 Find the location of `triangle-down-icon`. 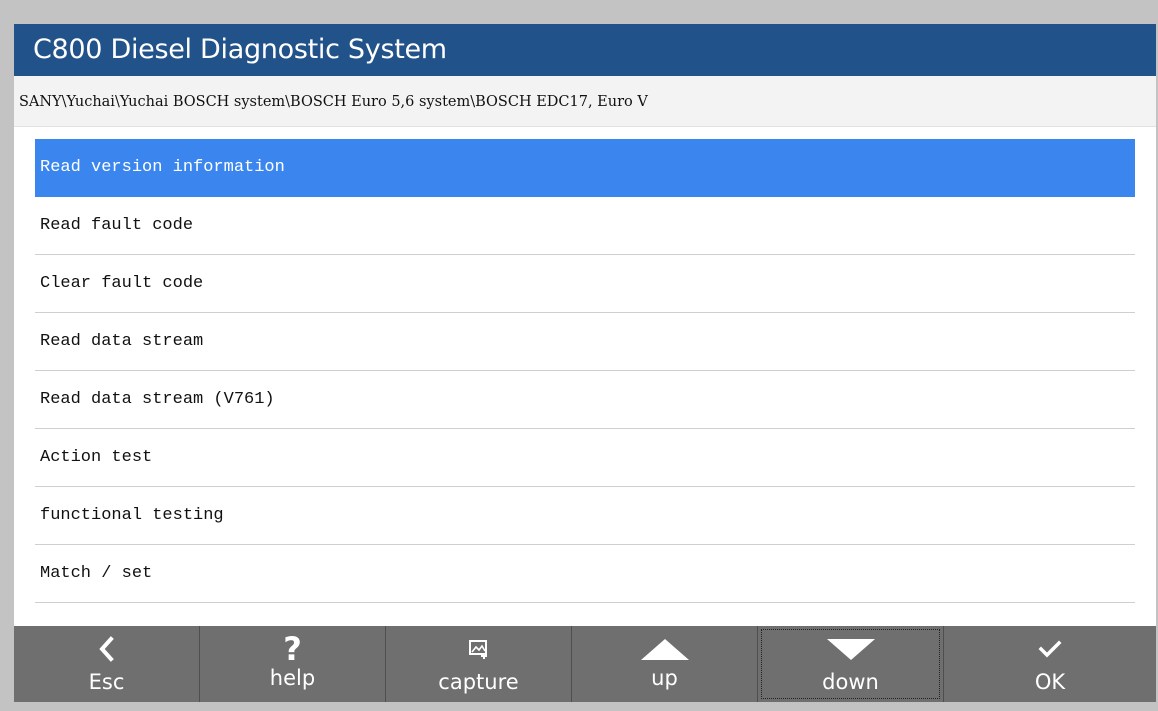

triangle-down-icon is located at coordinates (850, 649).